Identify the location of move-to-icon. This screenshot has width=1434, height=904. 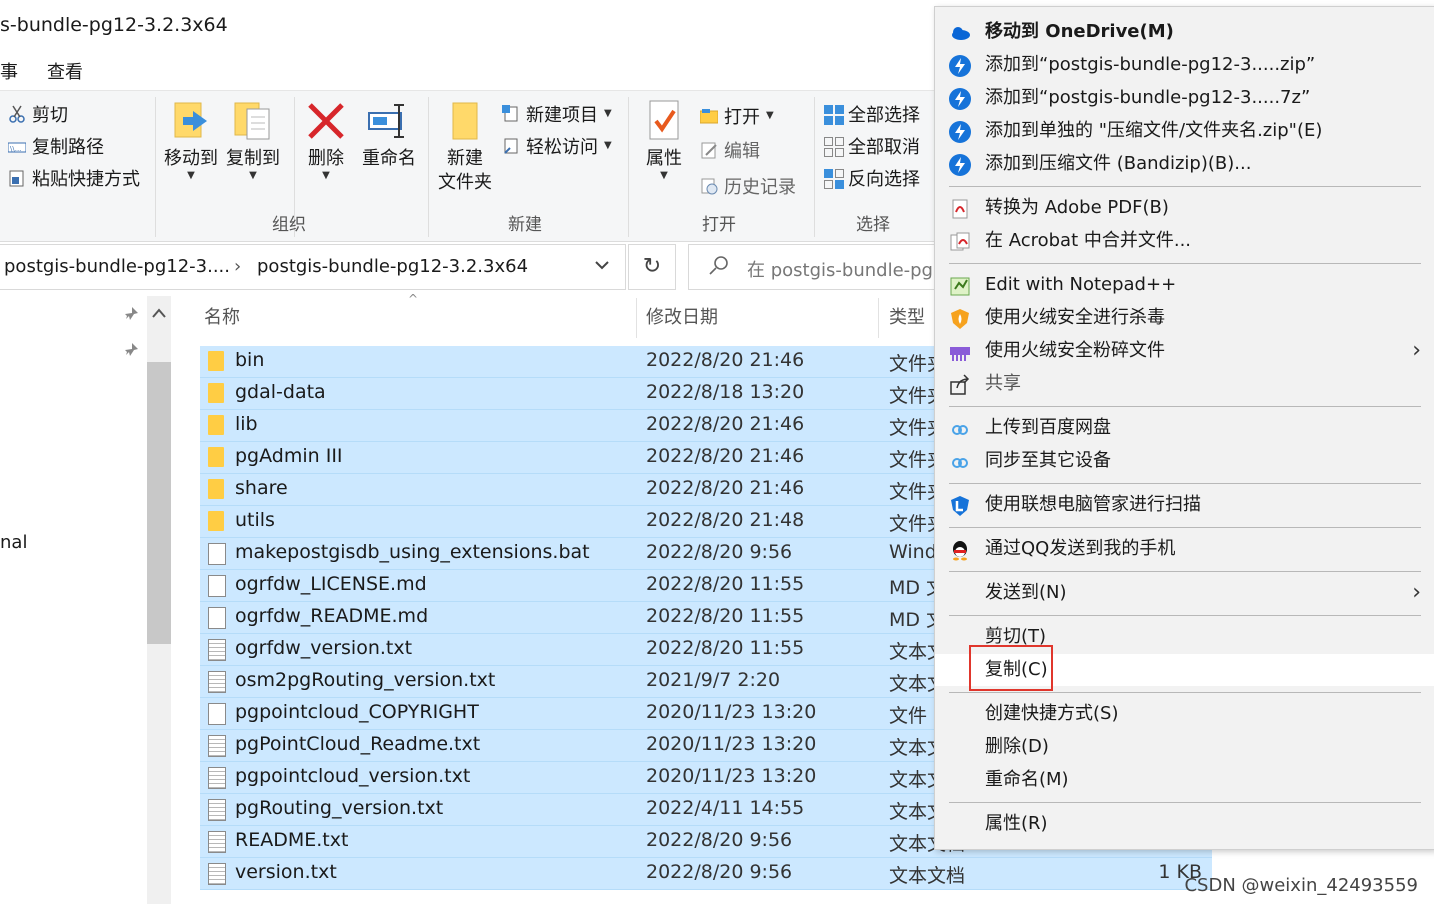
(191, 121).